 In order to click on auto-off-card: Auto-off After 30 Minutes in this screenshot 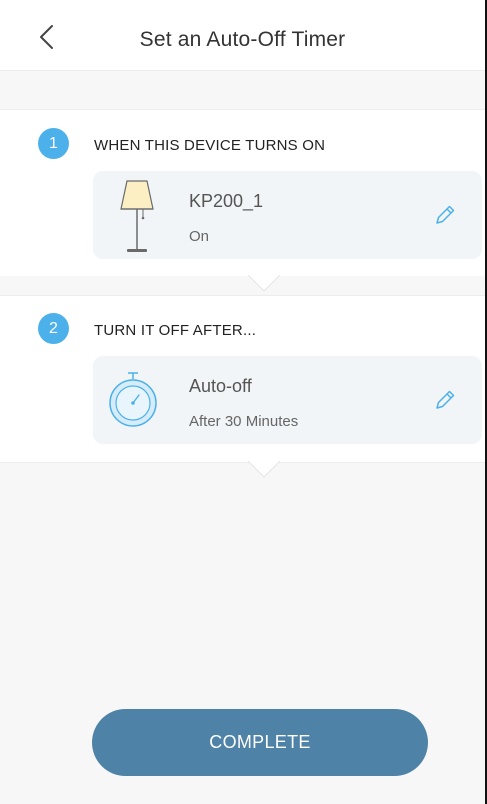, I will do `click(287, 400)`.